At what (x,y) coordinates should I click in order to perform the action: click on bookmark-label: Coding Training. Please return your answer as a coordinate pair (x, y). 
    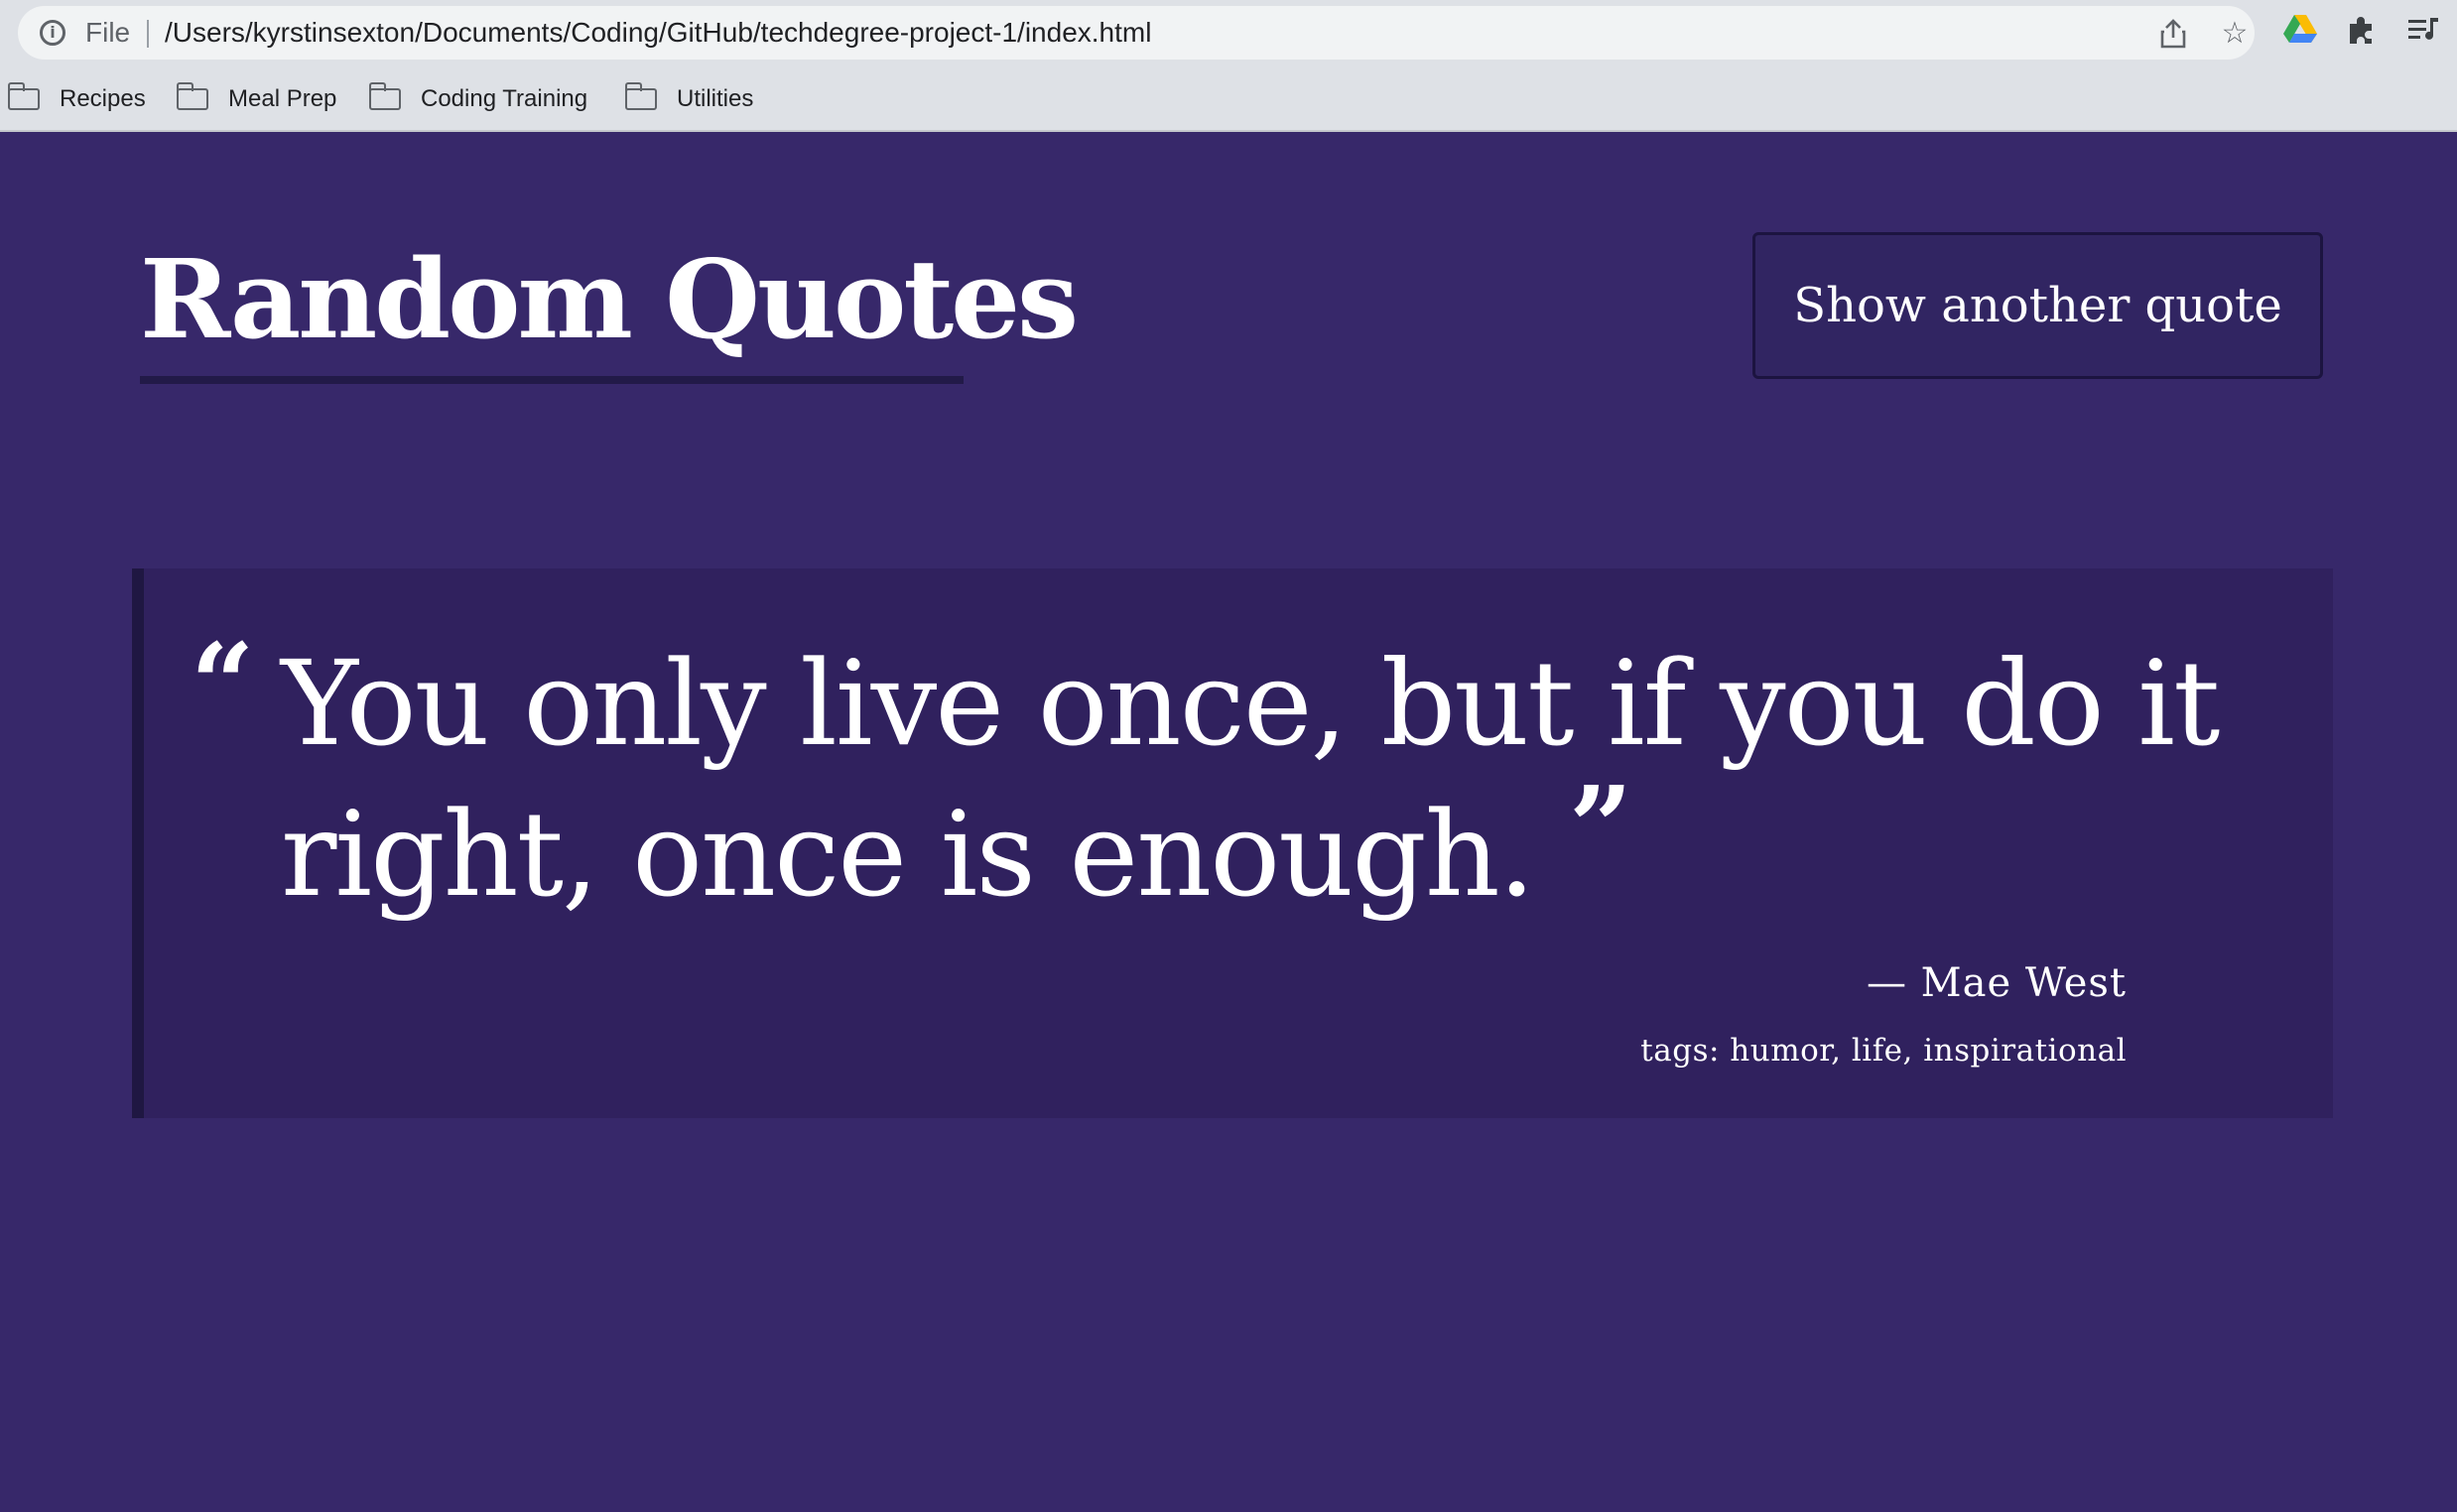
    Looking at the image, I should click on (505, 98).